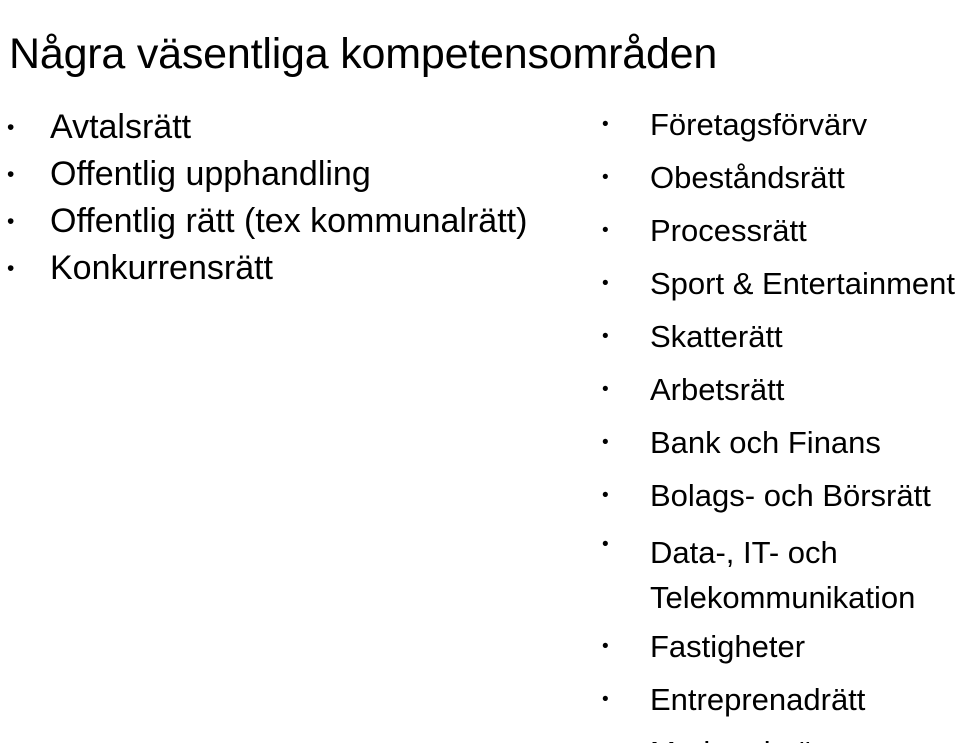  Describe the element at coordinates (759, 124) in the screenshot. I see `list-item-label: Företagsförvärv` at that location.